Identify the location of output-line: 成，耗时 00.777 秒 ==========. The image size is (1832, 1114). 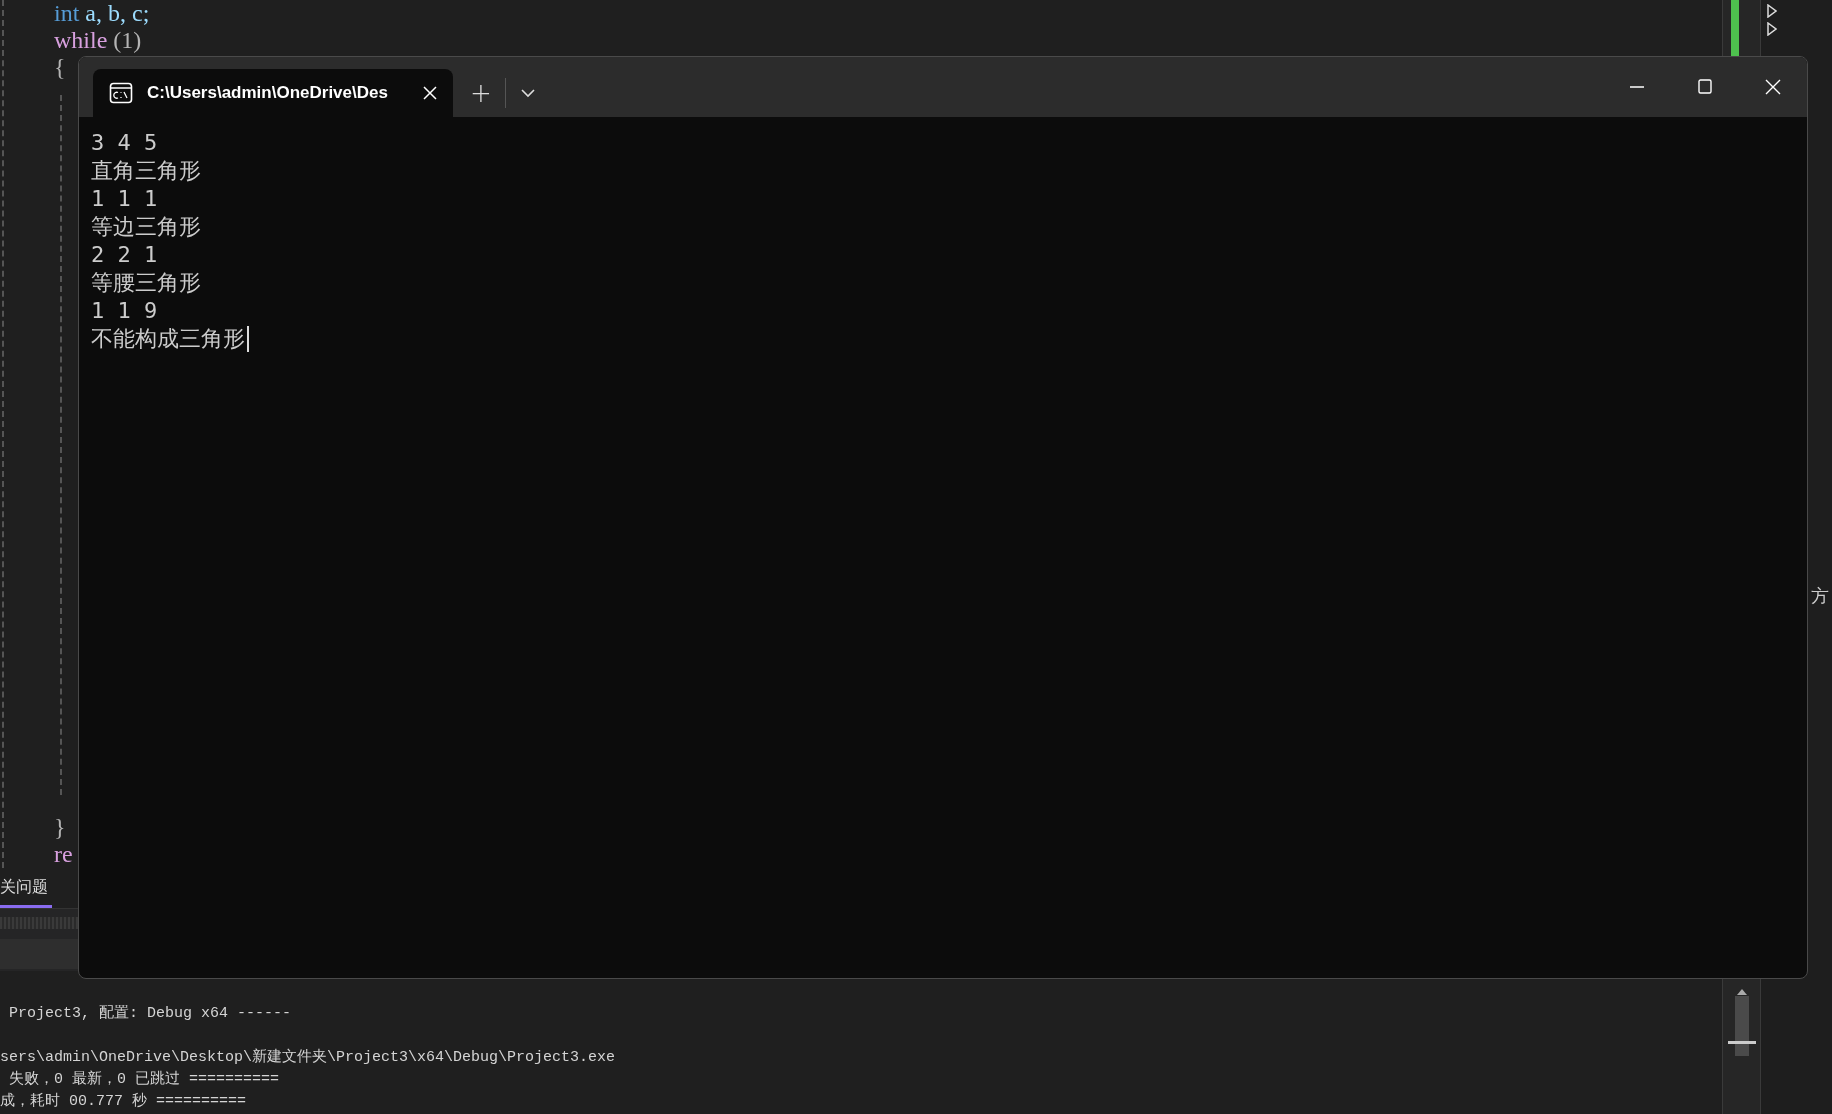
(124, 1101).